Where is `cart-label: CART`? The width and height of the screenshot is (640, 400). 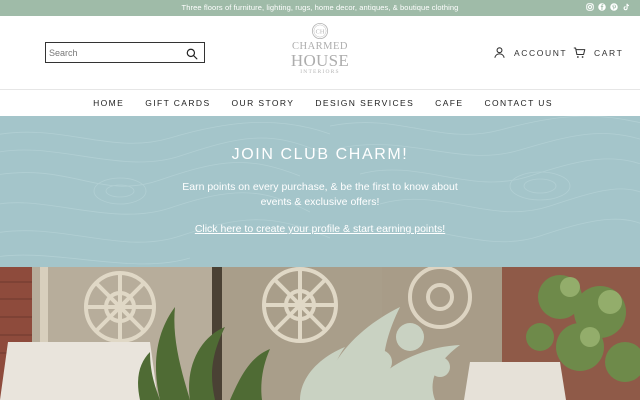 cart-label: CART is located at coordinates (609, 52).